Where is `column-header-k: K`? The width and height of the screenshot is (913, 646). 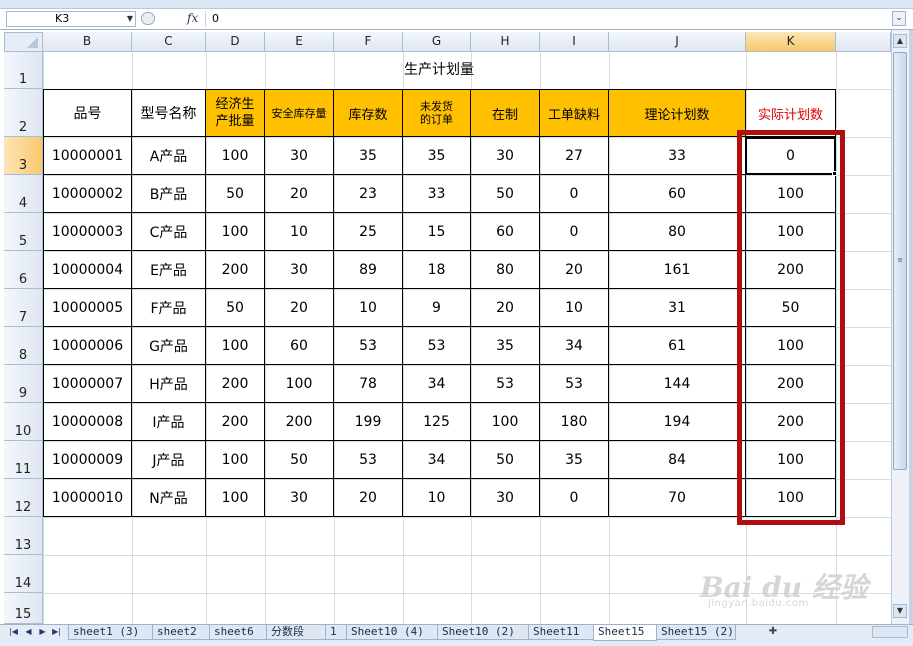
column-header-k: K is located at coordinates (791, 42).